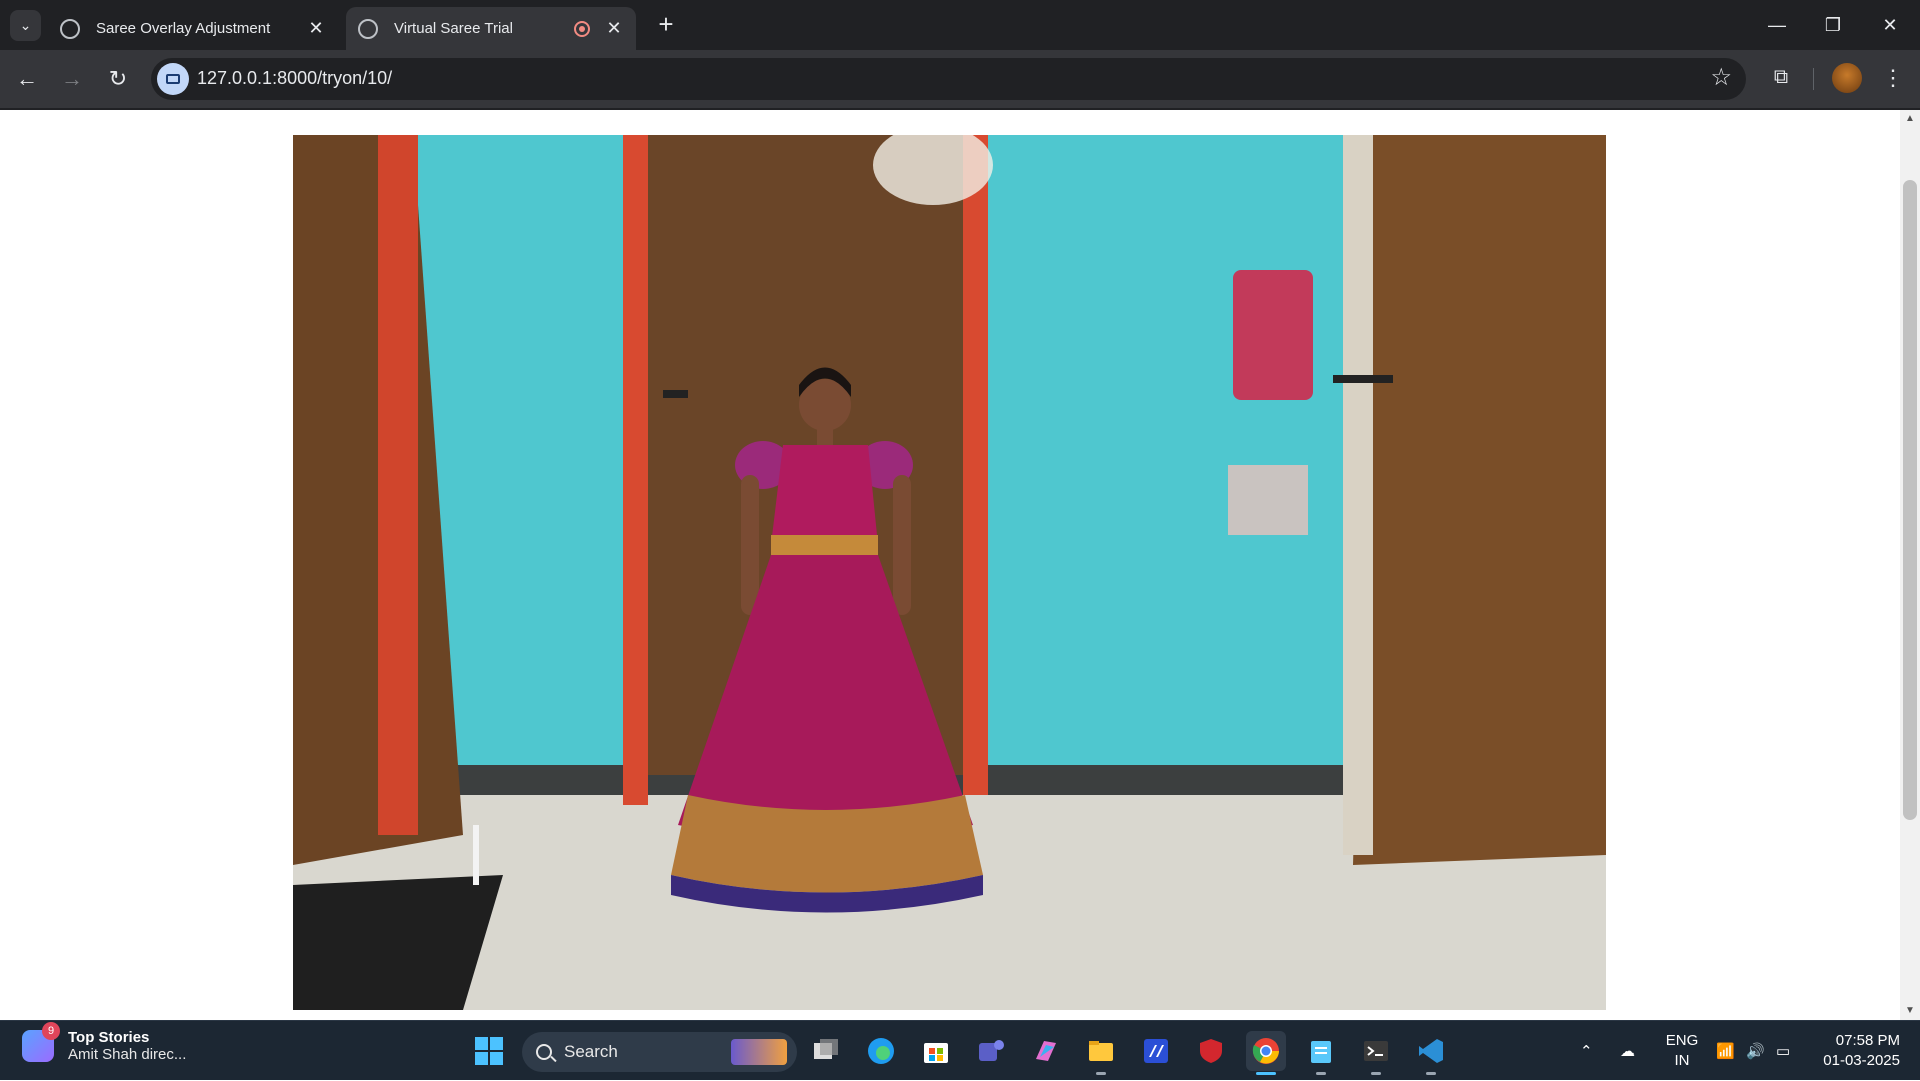 The image size is (1920, 1081). Describe the element at coordinates (948, 79) in the screenshot. I see `address-bar: 127.0.0.1:8000/tryon/10/ ☆` at that location.